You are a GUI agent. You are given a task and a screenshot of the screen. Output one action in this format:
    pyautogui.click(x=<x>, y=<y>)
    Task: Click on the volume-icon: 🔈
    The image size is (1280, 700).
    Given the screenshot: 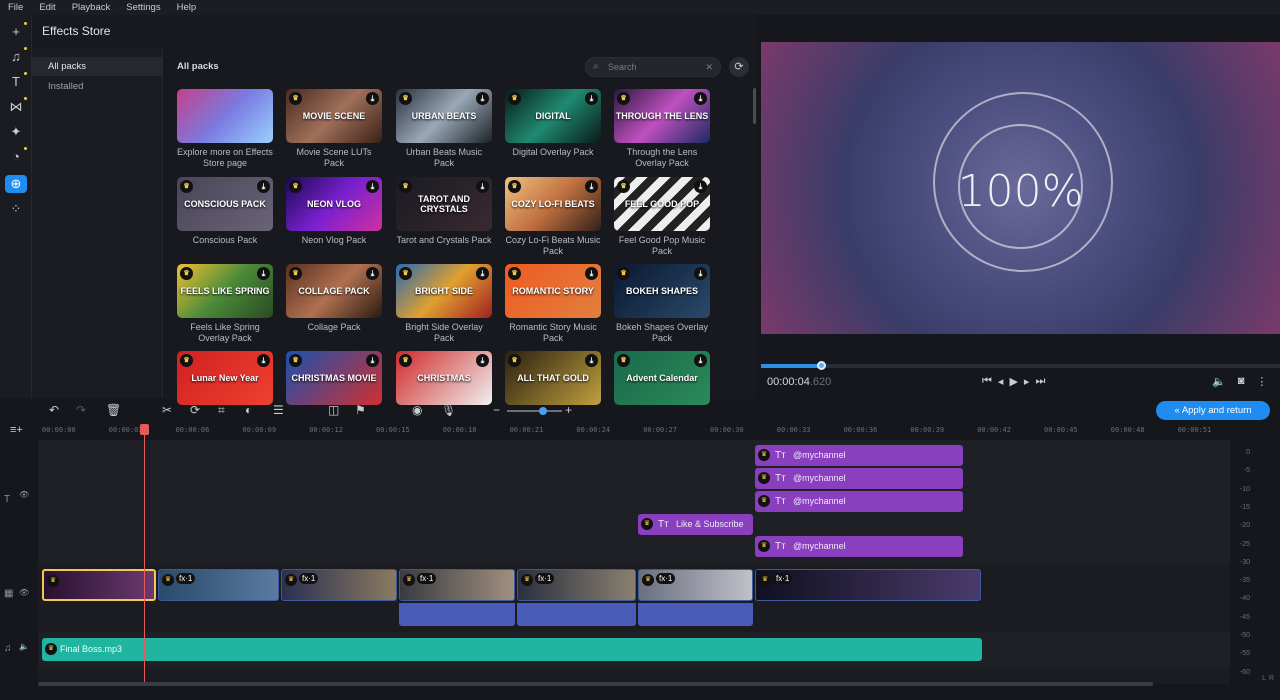 What is the action you would take?
    pyautogui.click(x=1219, y=381)
    